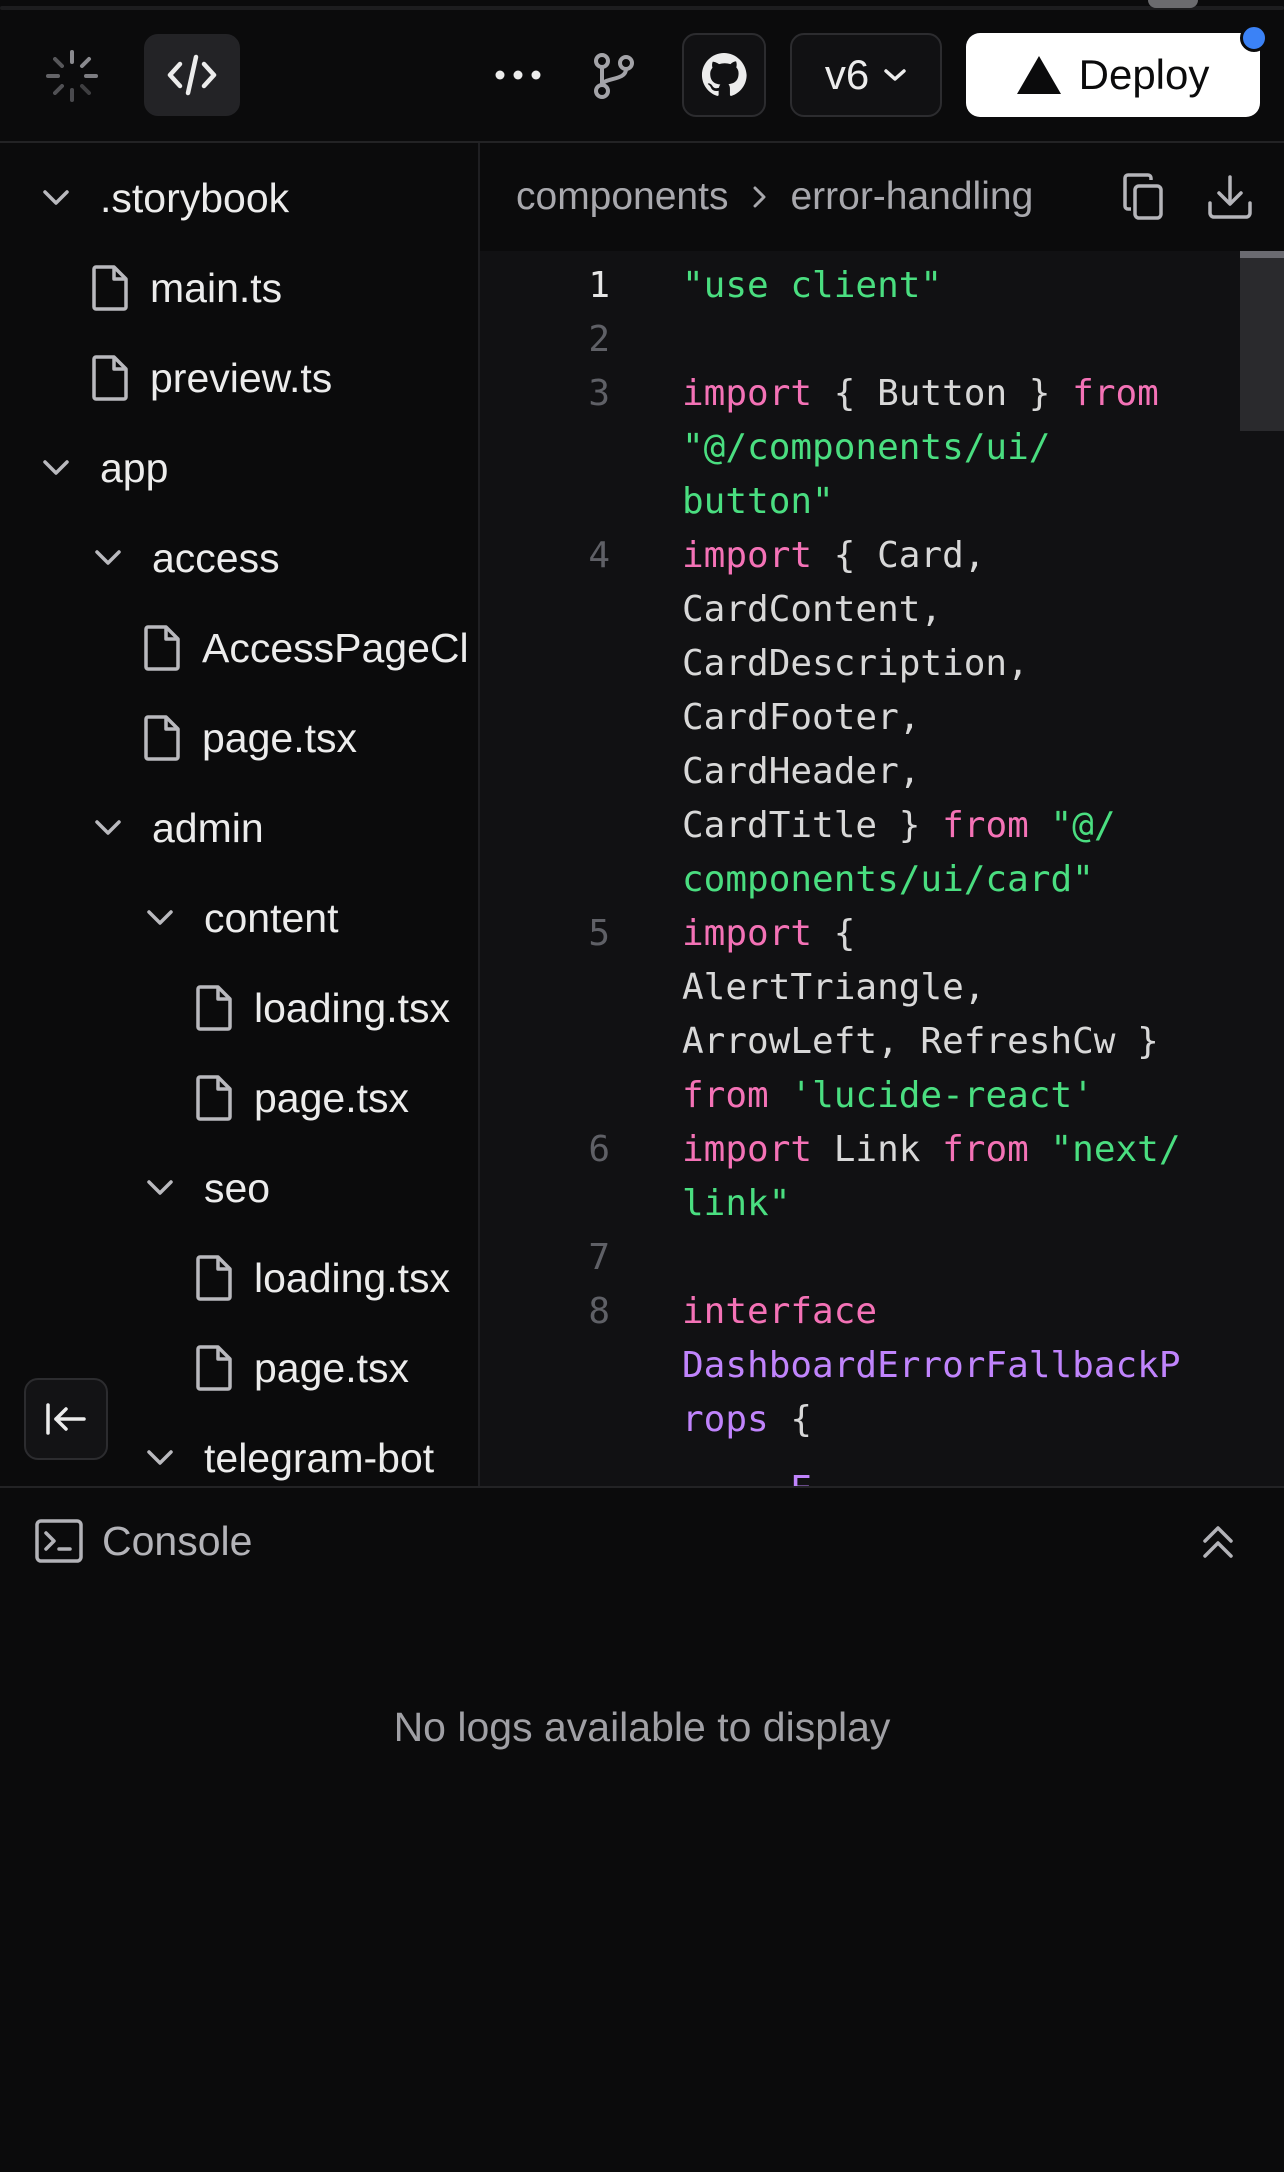 The image size is (1284, 2172). I want to click on deploy-button: Deploy, so click(1113, 75).